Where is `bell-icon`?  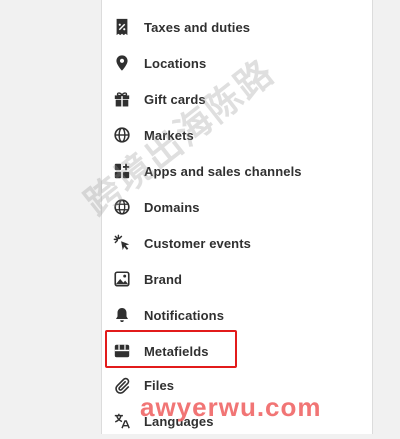 bell-icon is located at coordinates (122, 315).